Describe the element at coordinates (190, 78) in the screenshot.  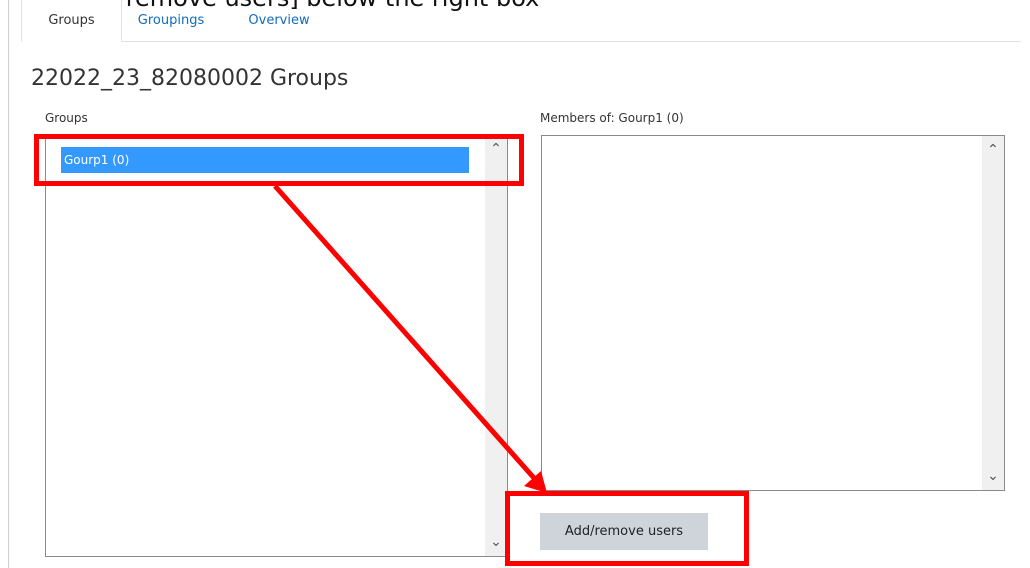
I see `page-title: 22022_23_82080002 Groups` at that location.